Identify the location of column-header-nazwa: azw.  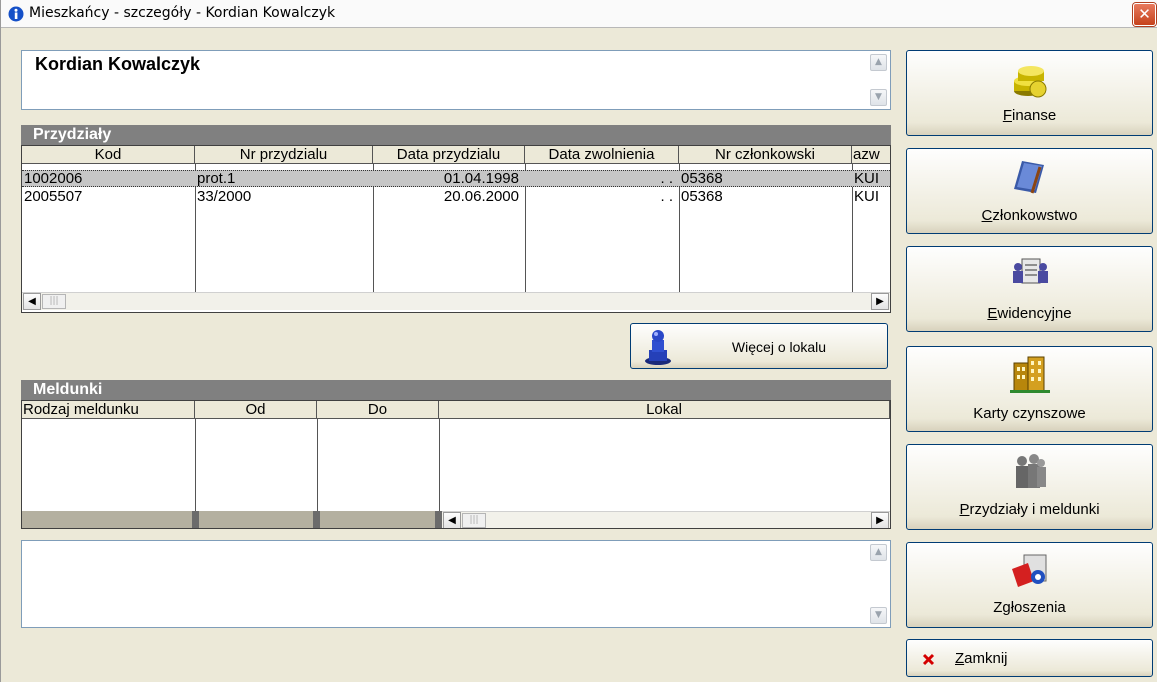
(871, 155).